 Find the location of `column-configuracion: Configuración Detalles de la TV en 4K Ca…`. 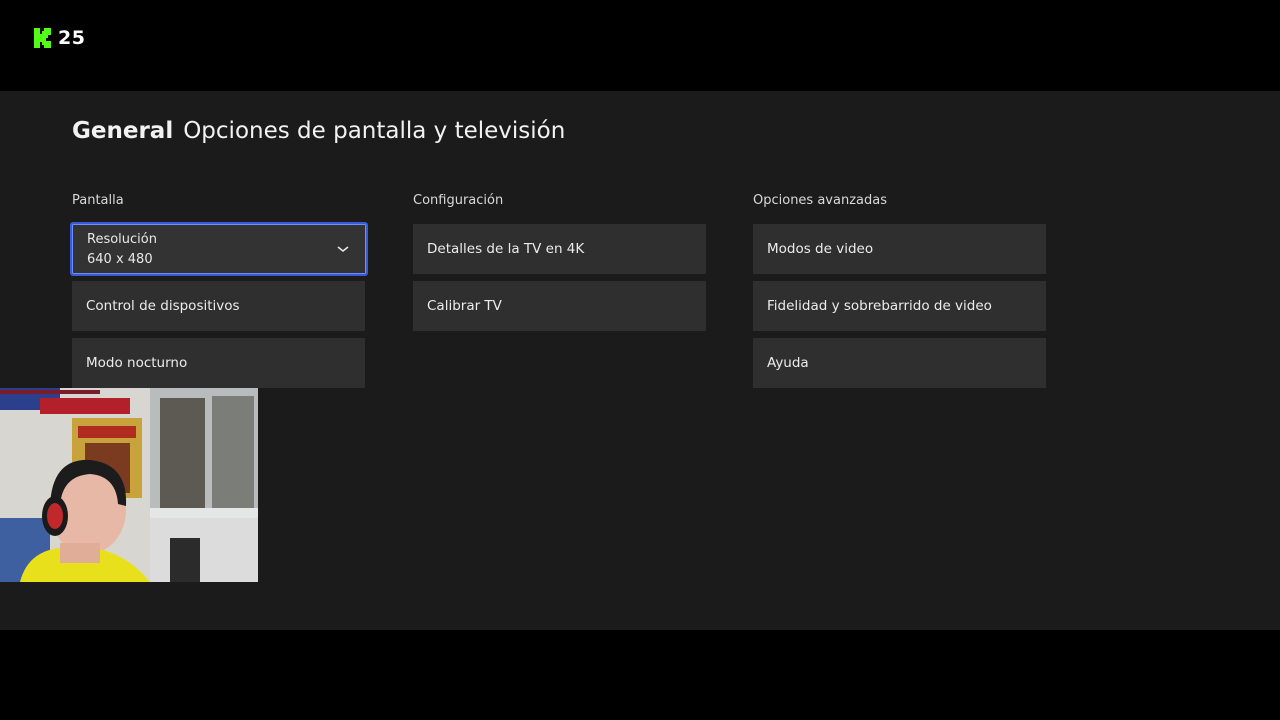

column-configuracion: Configuración Detalles de la TV en 4K Ca… is located at coordinates (561, 265).